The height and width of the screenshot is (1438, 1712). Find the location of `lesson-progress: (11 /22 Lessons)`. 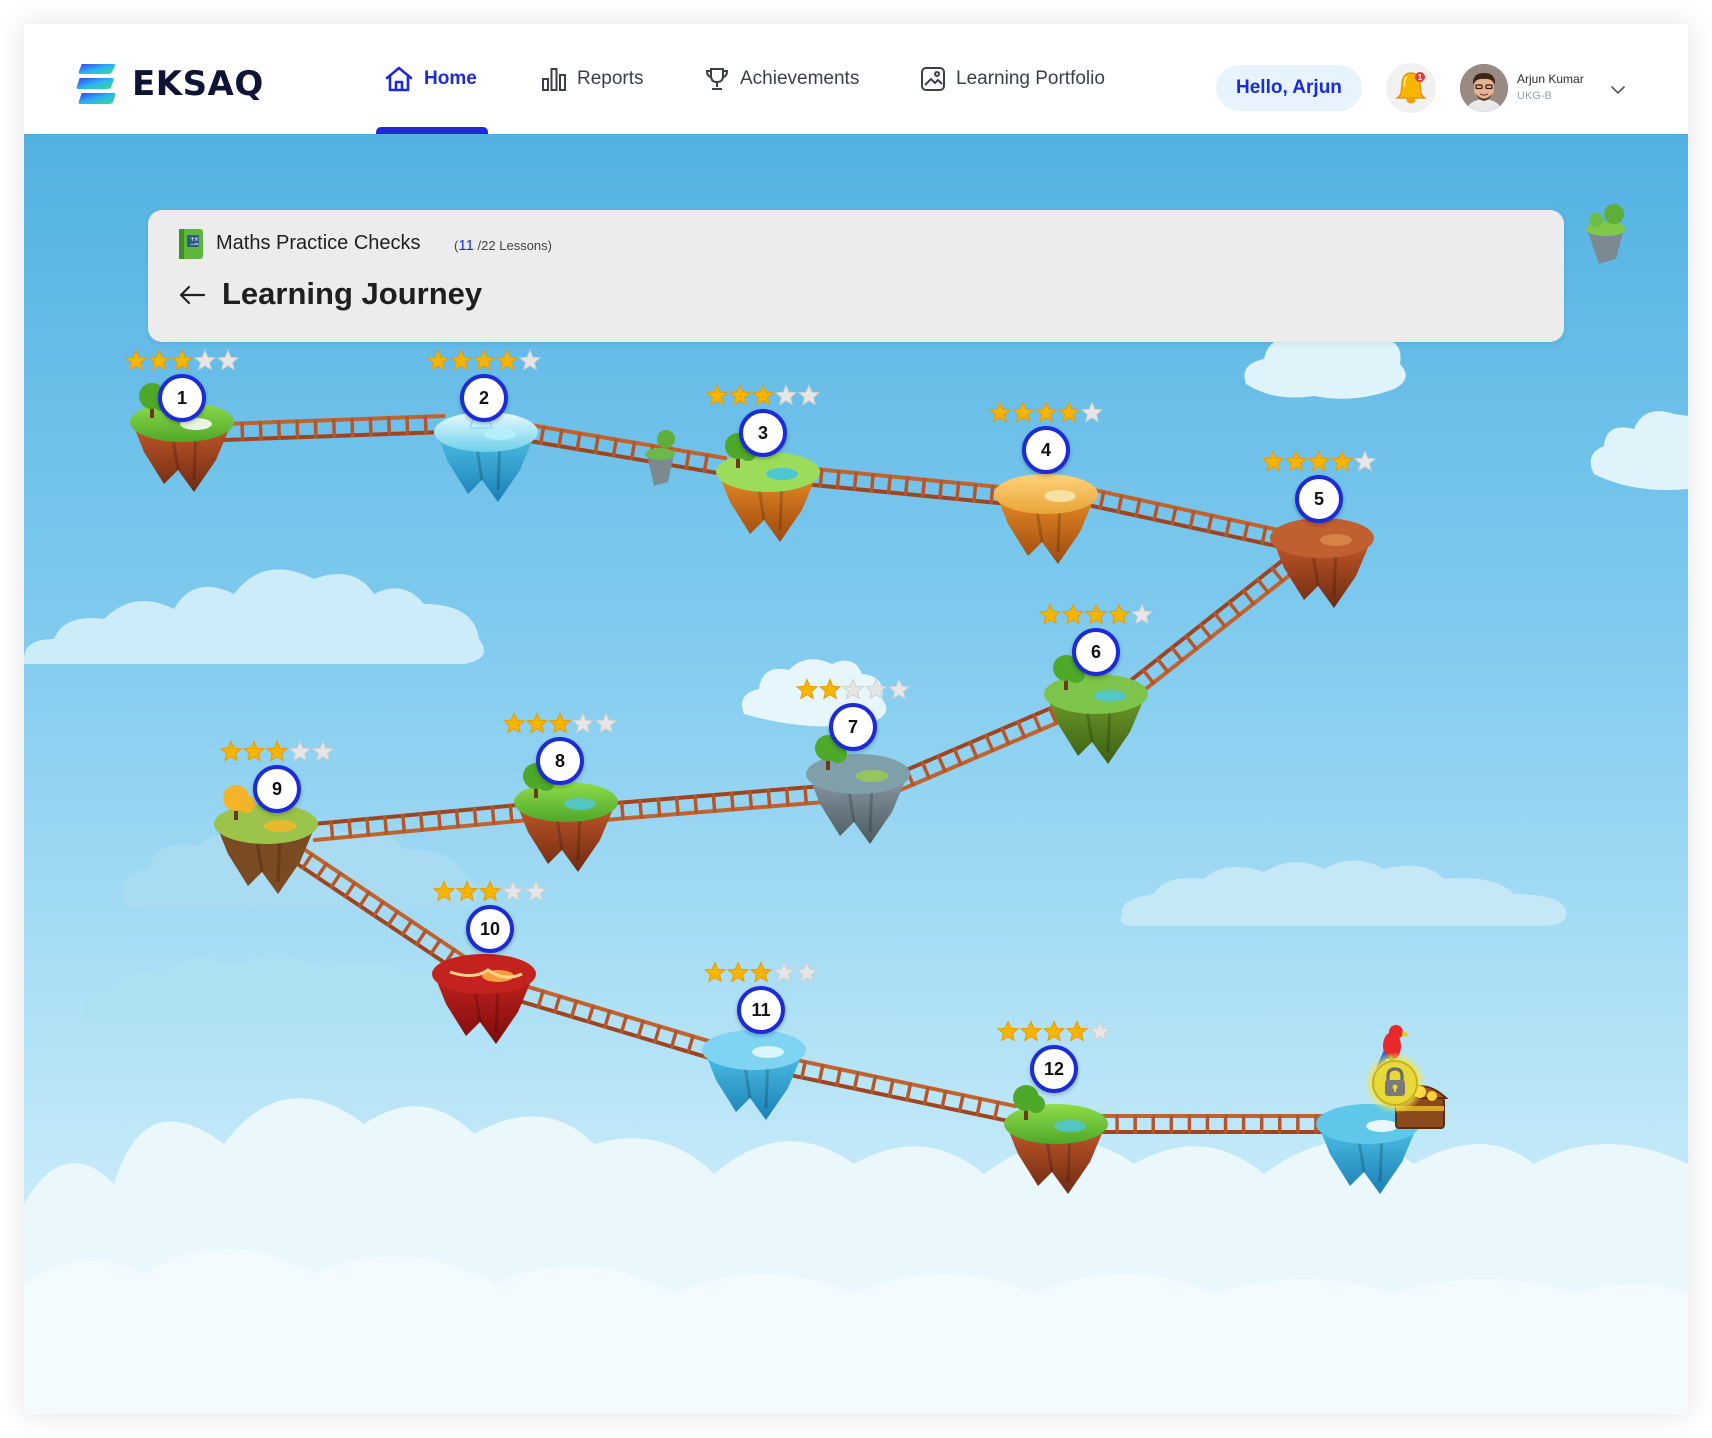

lesson-progress: (11 /22 Lessons) is located at coordinates (503, 245).